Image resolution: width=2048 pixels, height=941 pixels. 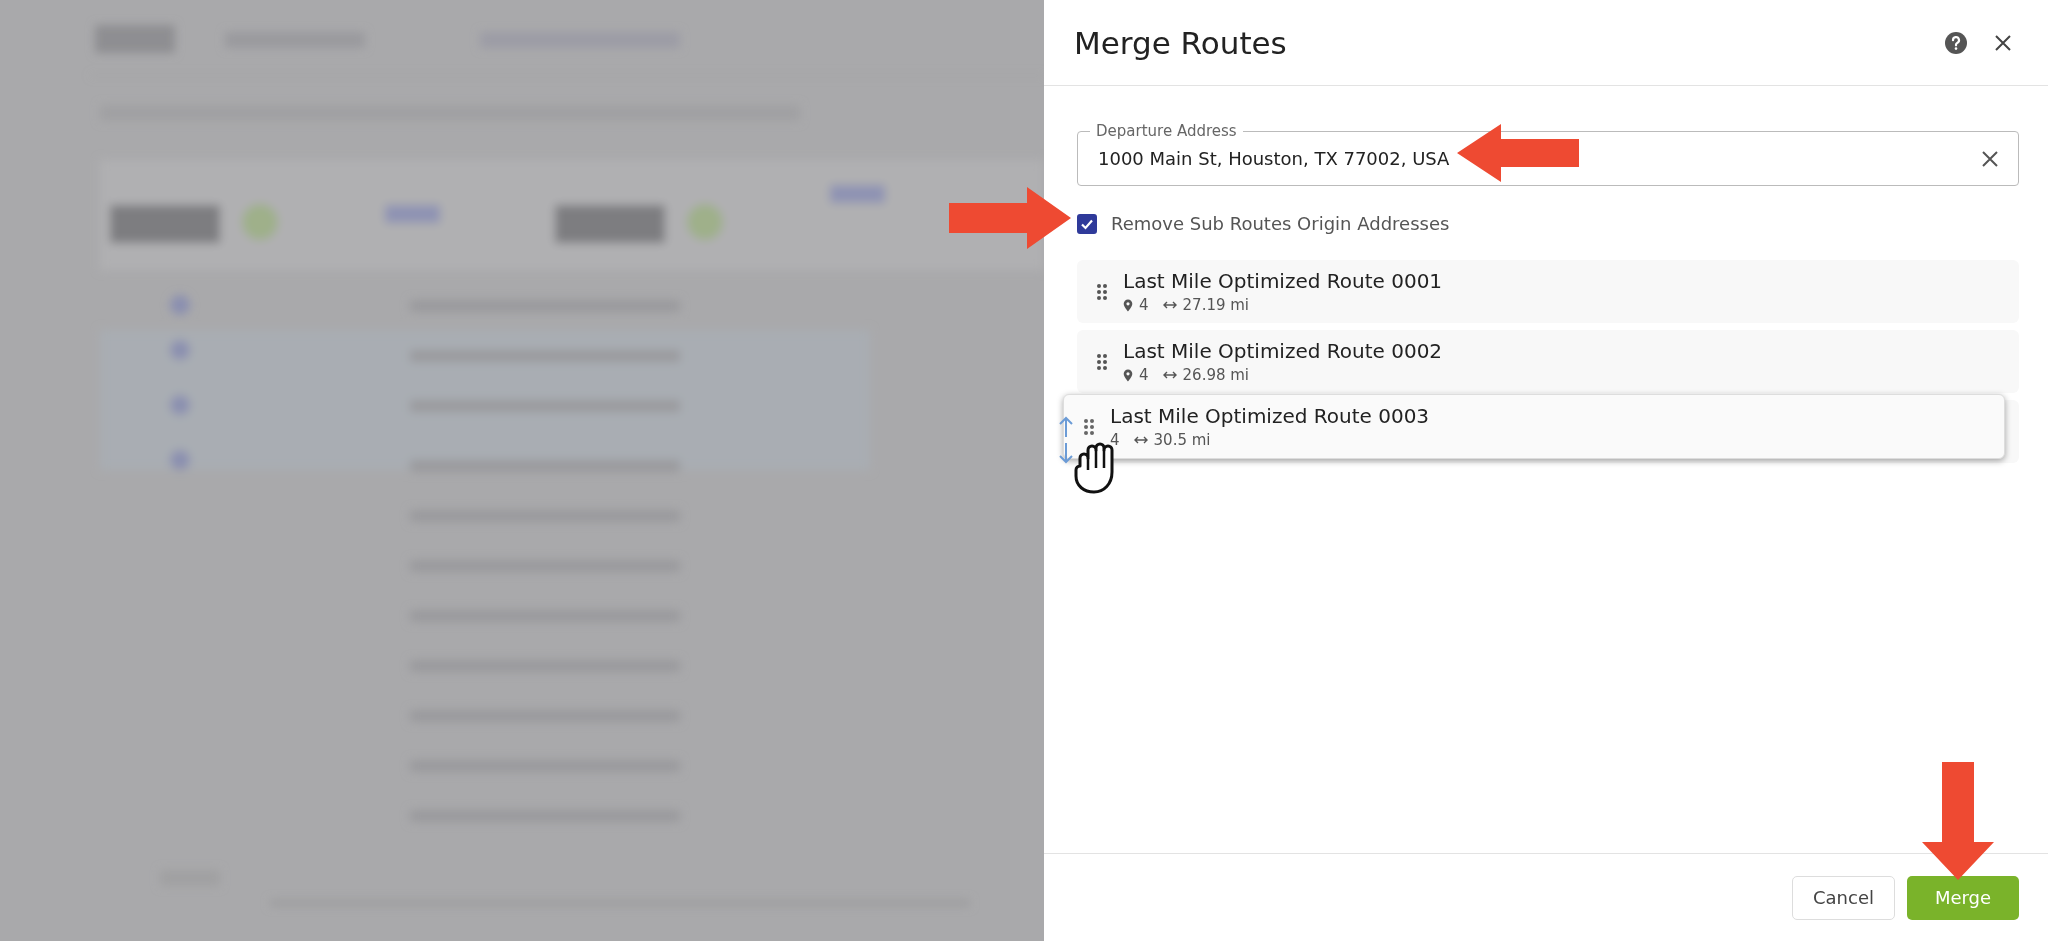 I want to click on dialog-title: Merge Routes, so click(x=1180, y=42).